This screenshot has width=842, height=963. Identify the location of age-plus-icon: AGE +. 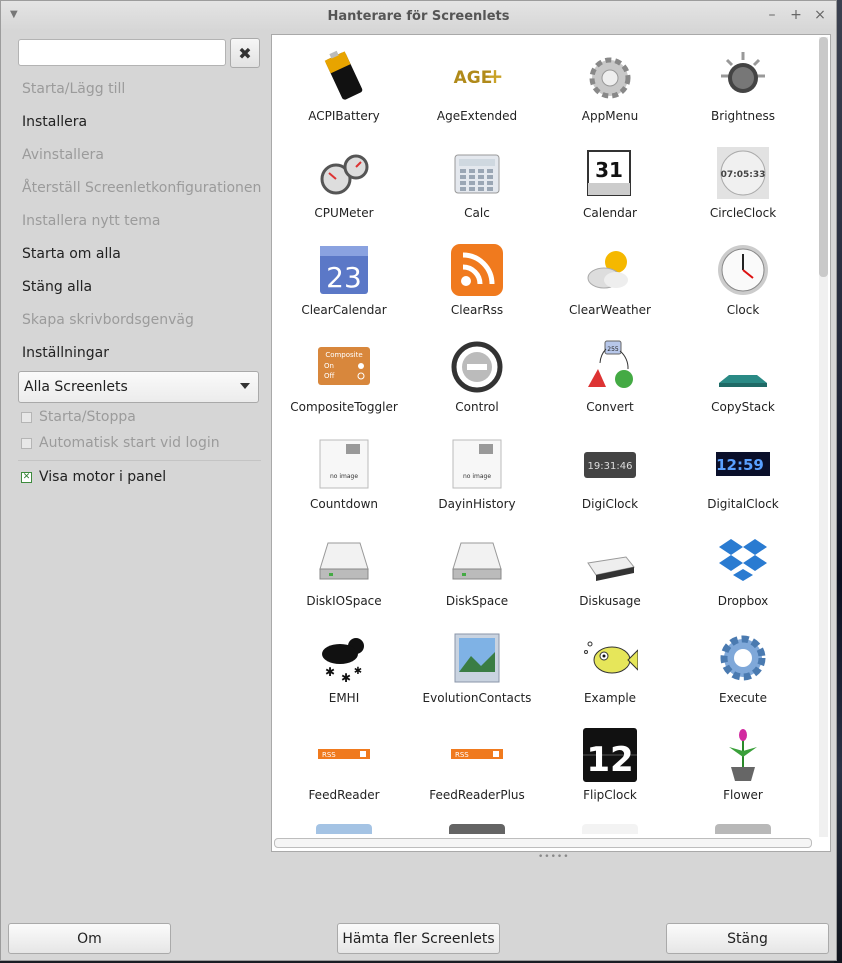
(477, 76).